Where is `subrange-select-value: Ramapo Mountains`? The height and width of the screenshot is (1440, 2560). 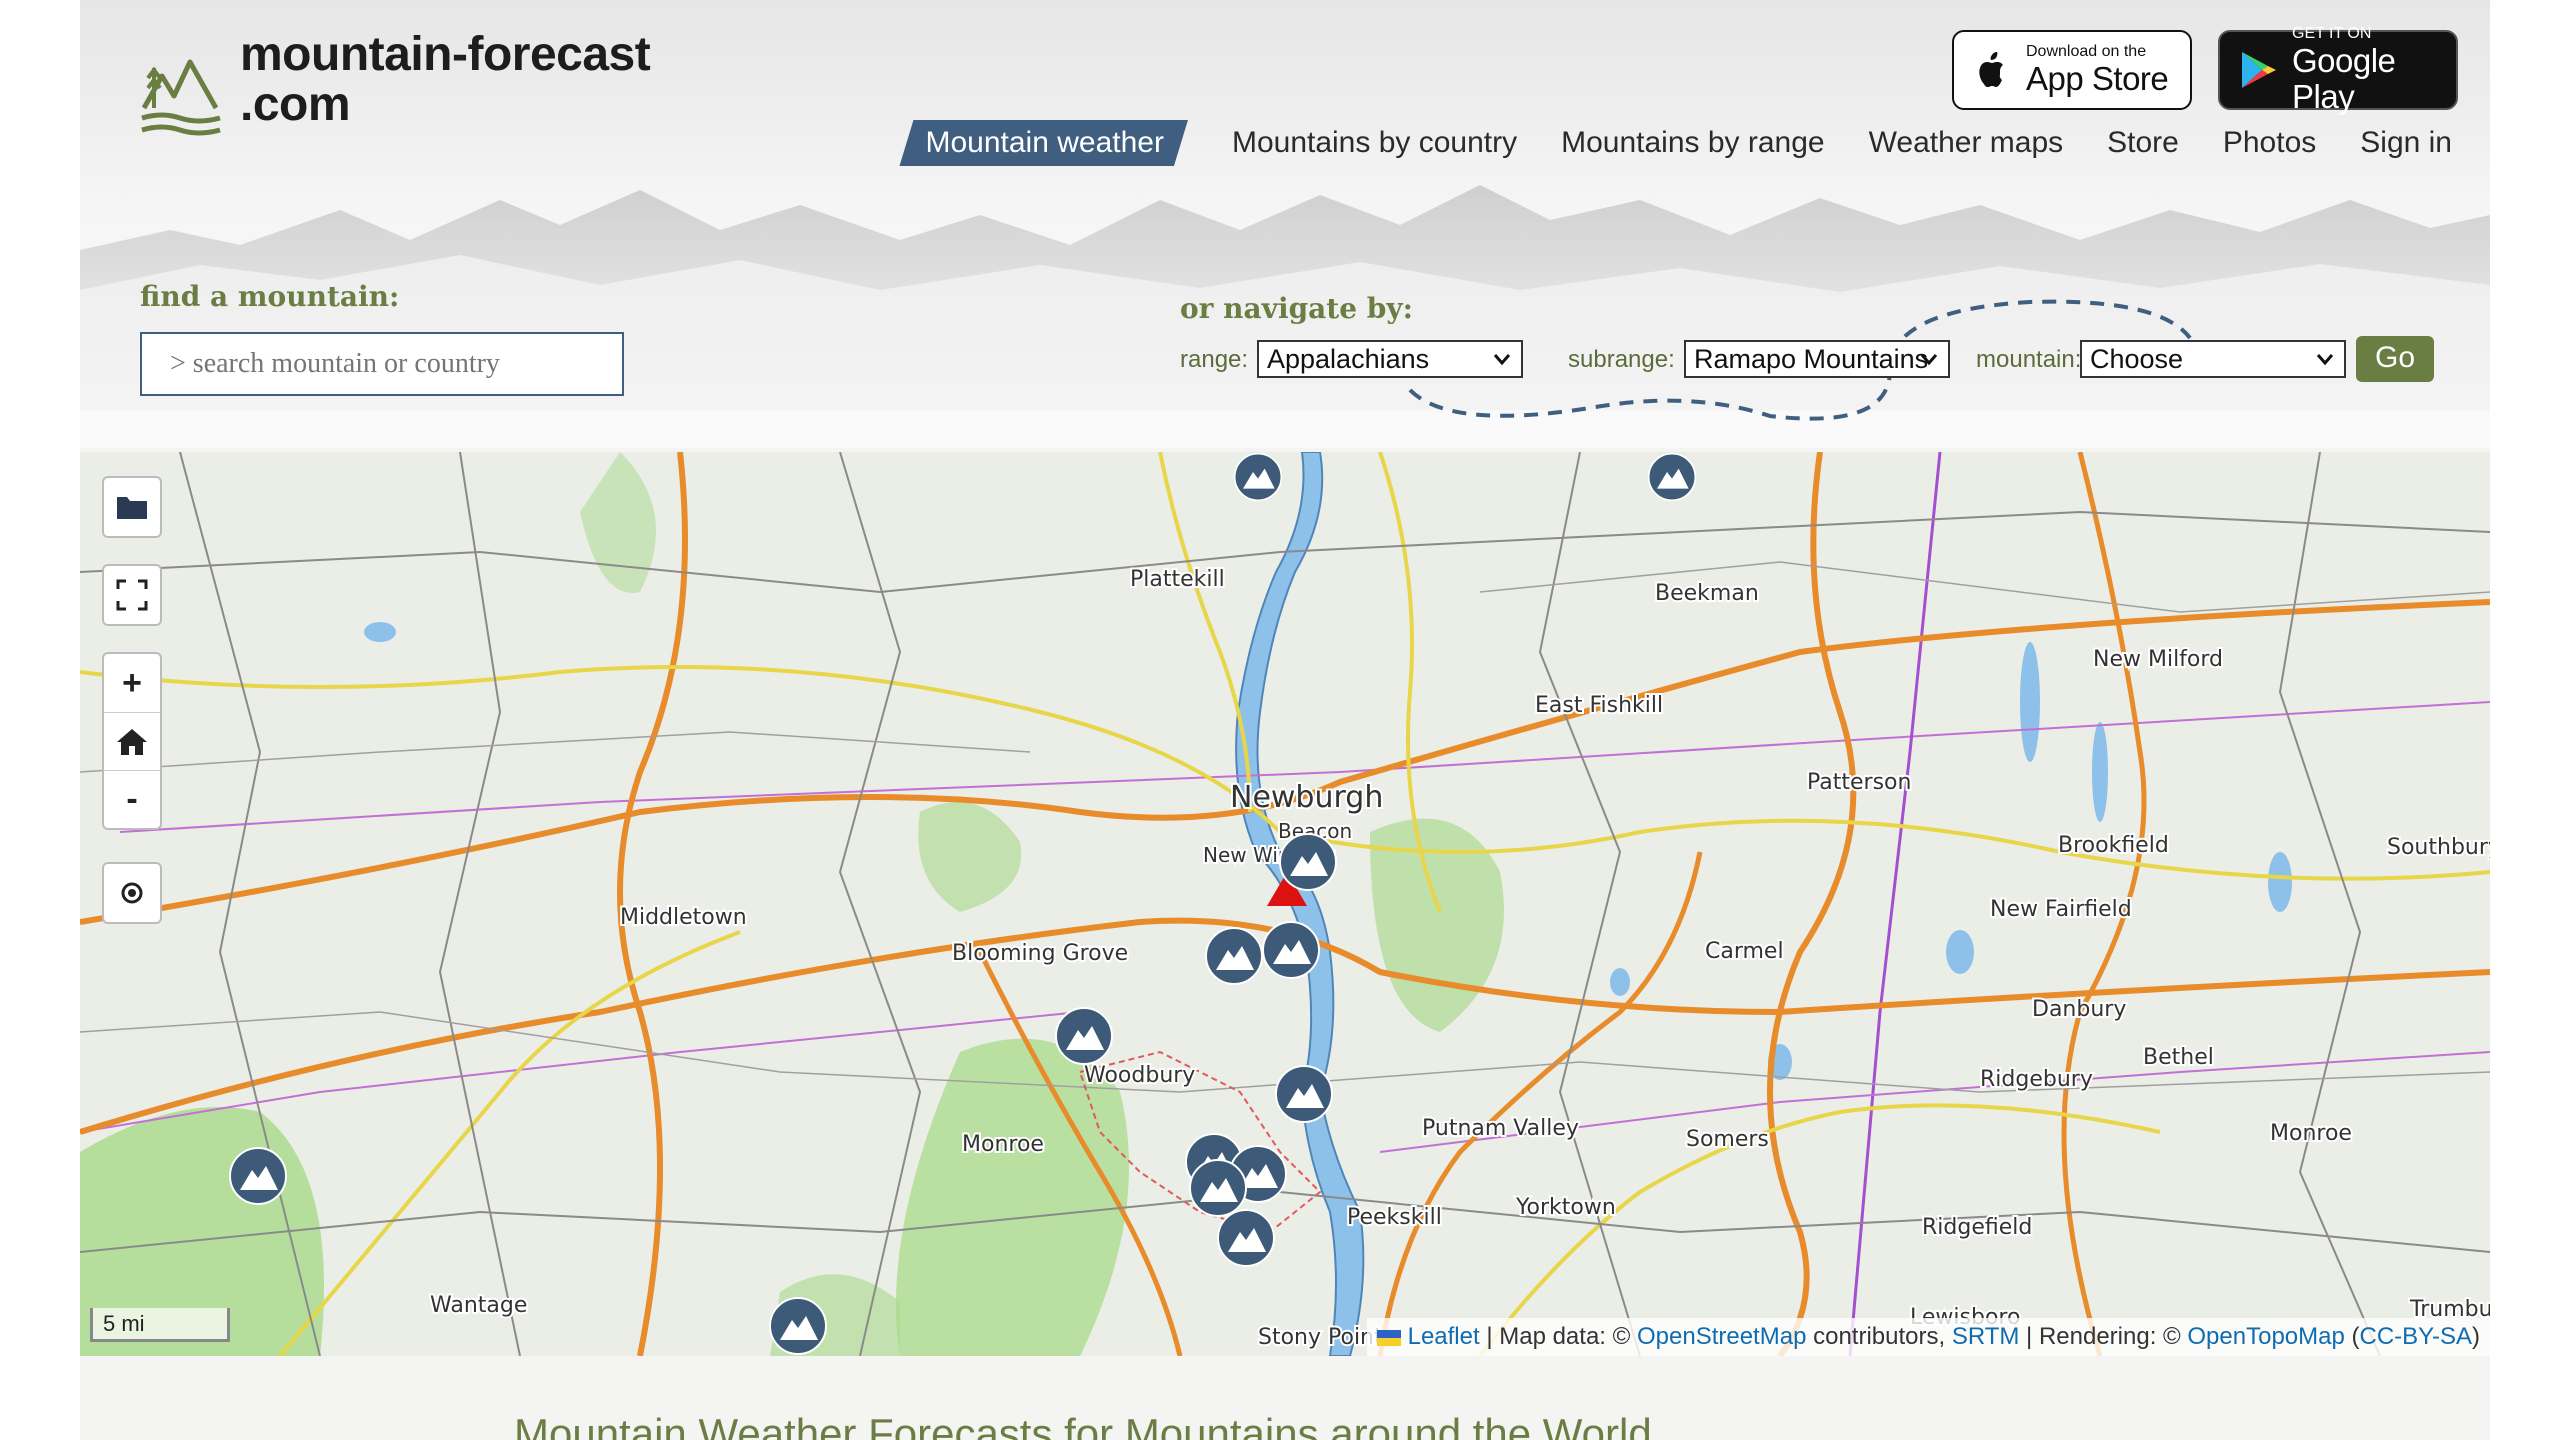 subrange-select-value: Ramapo Mountains is located at coordinates (1811, 359).